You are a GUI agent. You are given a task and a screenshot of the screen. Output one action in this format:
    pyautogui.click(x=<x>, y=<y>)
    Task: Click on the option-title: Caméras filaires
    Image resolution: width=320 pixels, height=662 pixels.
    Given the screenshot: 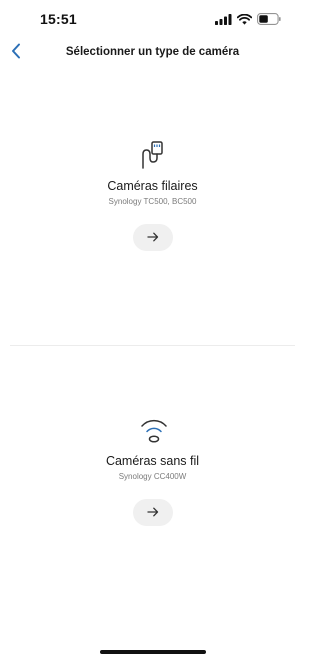 What is the action you would take?
    pyautogui.click(x=152, y=186)
    